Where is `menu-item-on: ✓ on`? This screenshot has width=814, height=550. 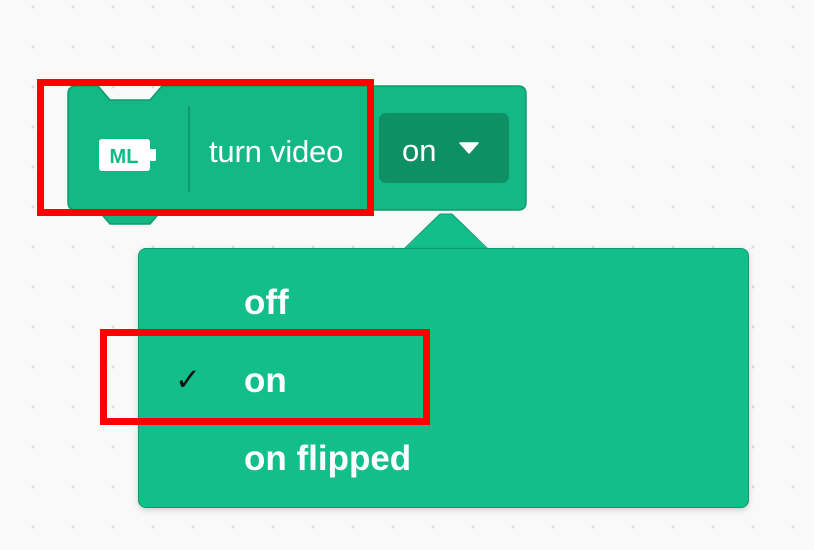
menu-item-on: ✓ on is located at coordinates (443, 379).